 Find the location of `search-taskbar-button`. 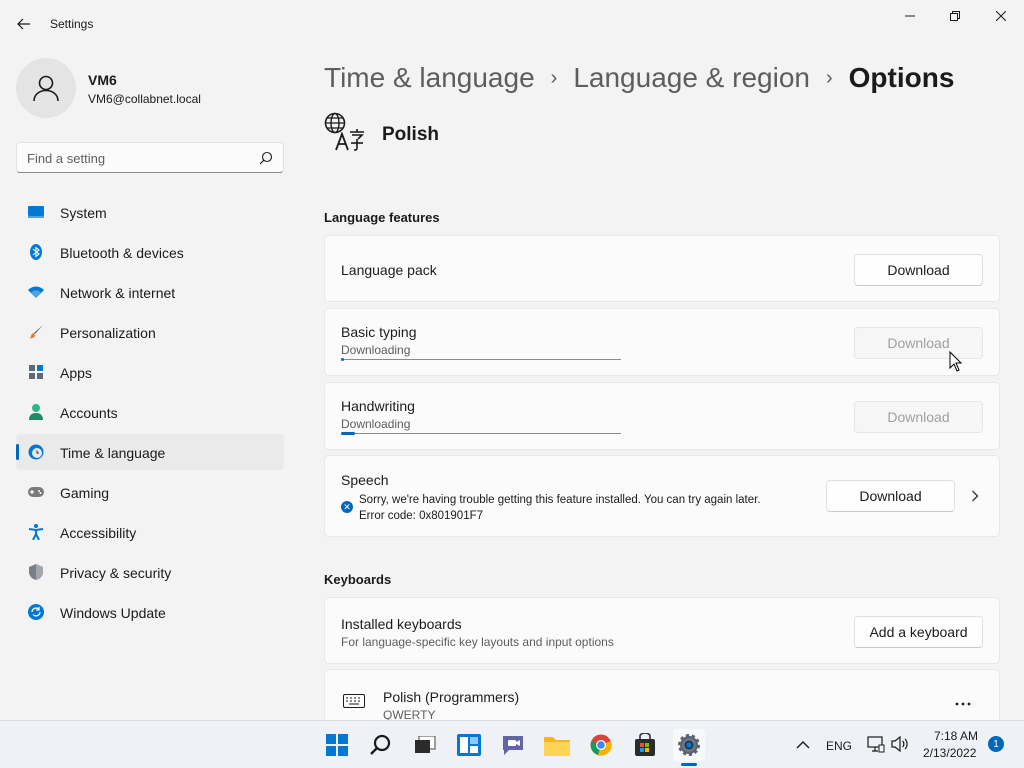

search-taskbar-button is located at coordinates (381, 745).